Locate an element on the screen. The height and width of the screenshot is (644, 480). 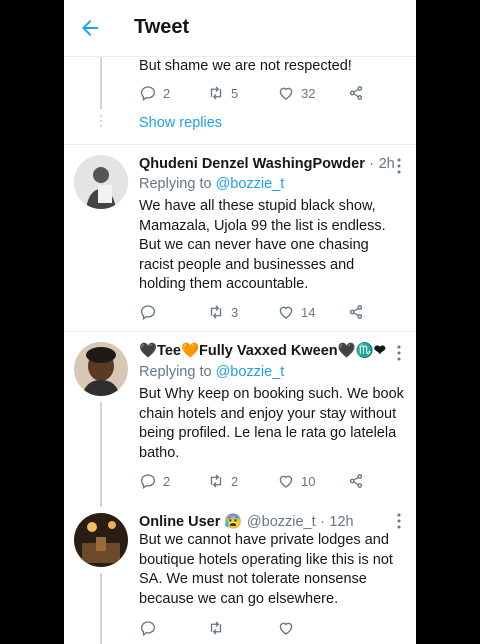
retweet-button: 5 is located at coordinates (222, 93).